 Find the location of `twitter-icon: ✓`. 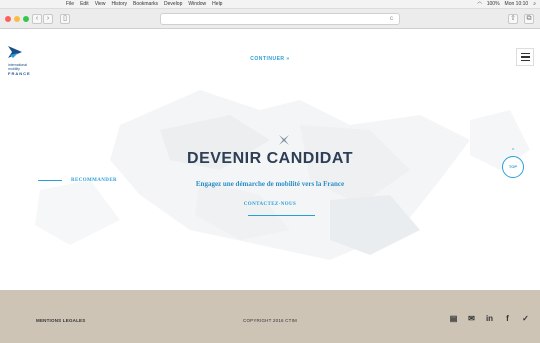

twitter-icon: ✓ is located at coordinates (525, 318).